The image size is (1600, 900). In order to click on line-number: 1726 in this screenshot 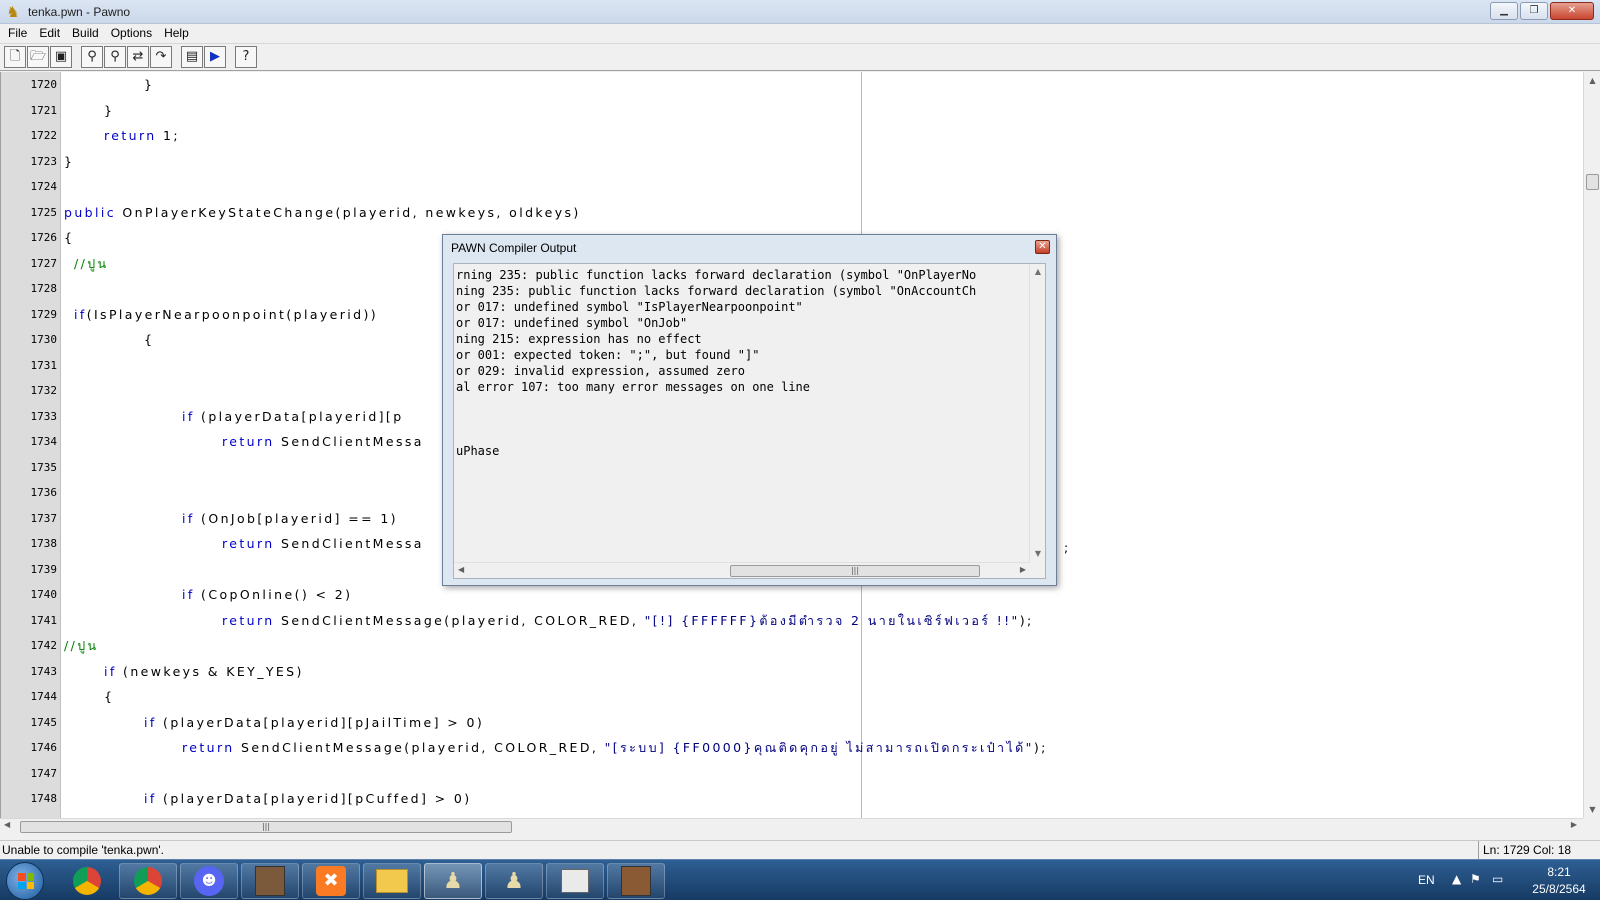, I will do `click(44, 237)`.